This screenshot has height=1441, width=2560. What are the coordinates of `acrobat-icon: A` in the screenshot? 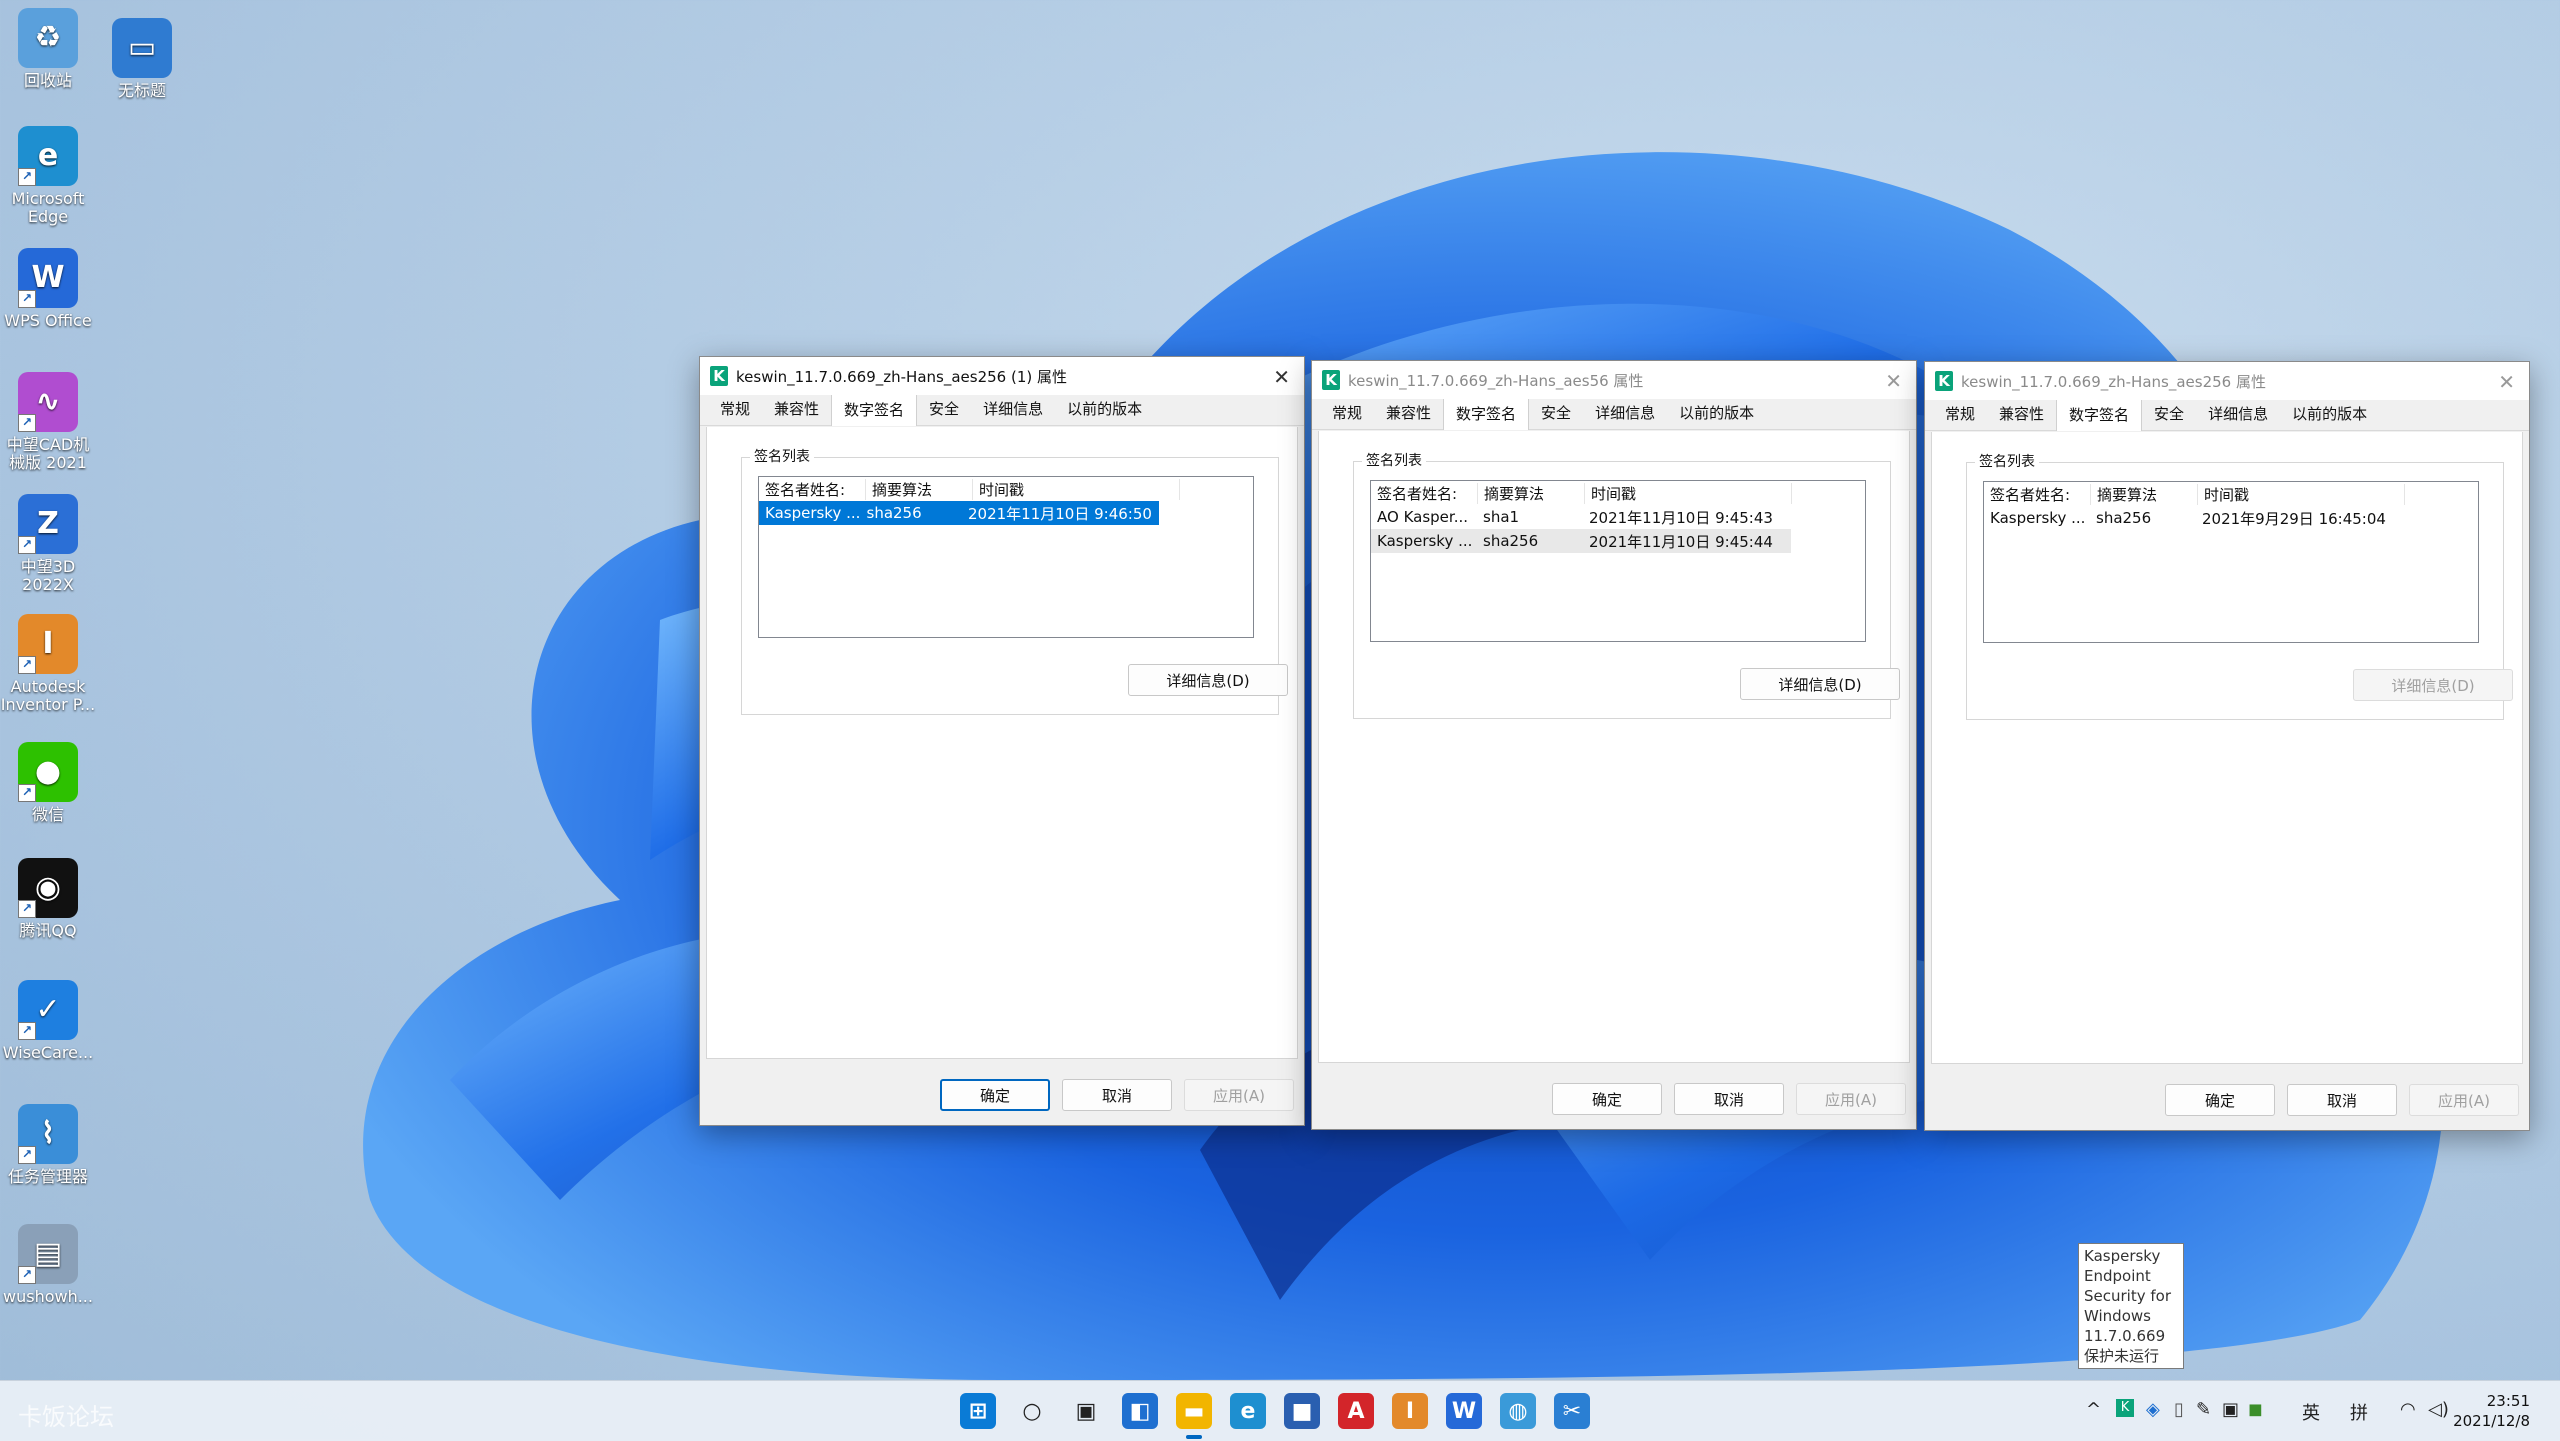 It's located at (1356, 1411).